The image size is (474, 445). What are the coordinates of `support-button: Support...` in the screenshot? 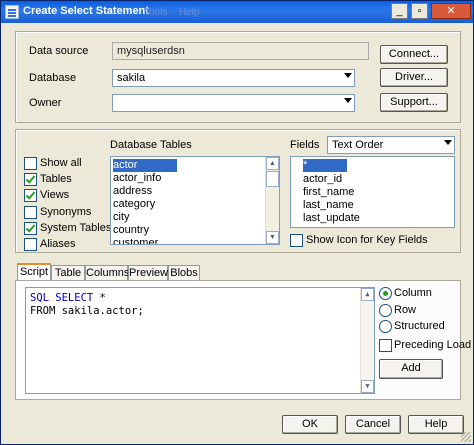 It's located at (414, 102).